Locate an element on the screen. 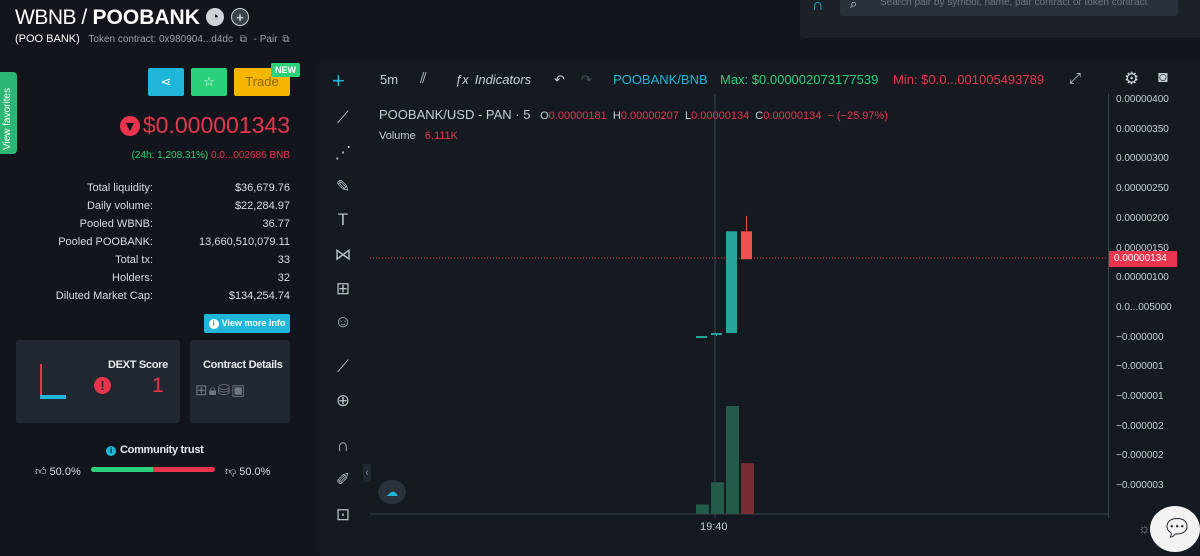 The width and height of the screenshot is (1200, 556). trust-down: 👎︎ 50.0% is located at coordinates (247, 471).